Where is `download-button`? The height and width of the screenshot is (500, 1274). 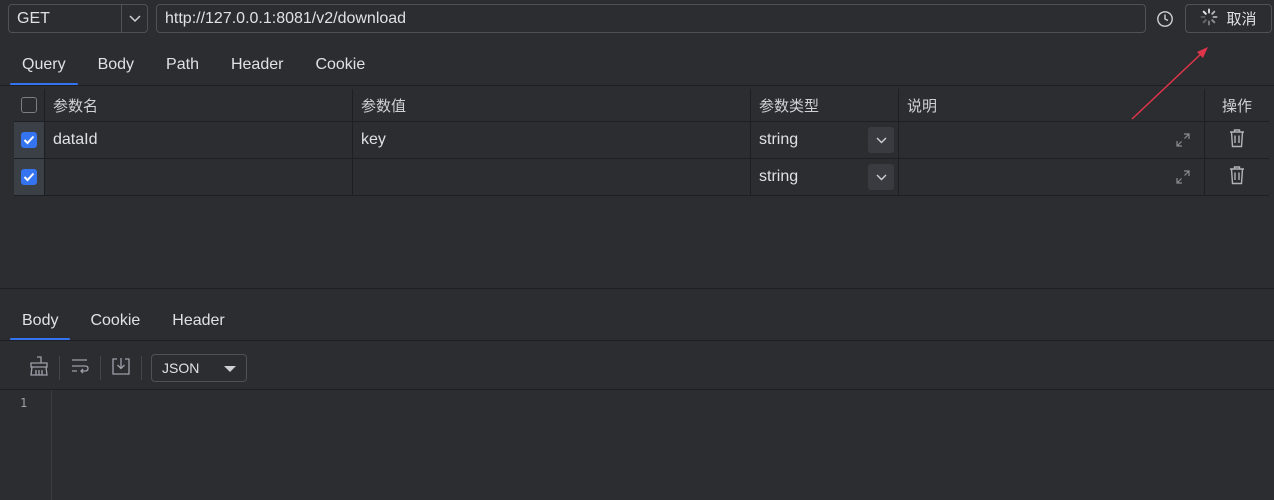 download-button is located at coordinates (121, 368).